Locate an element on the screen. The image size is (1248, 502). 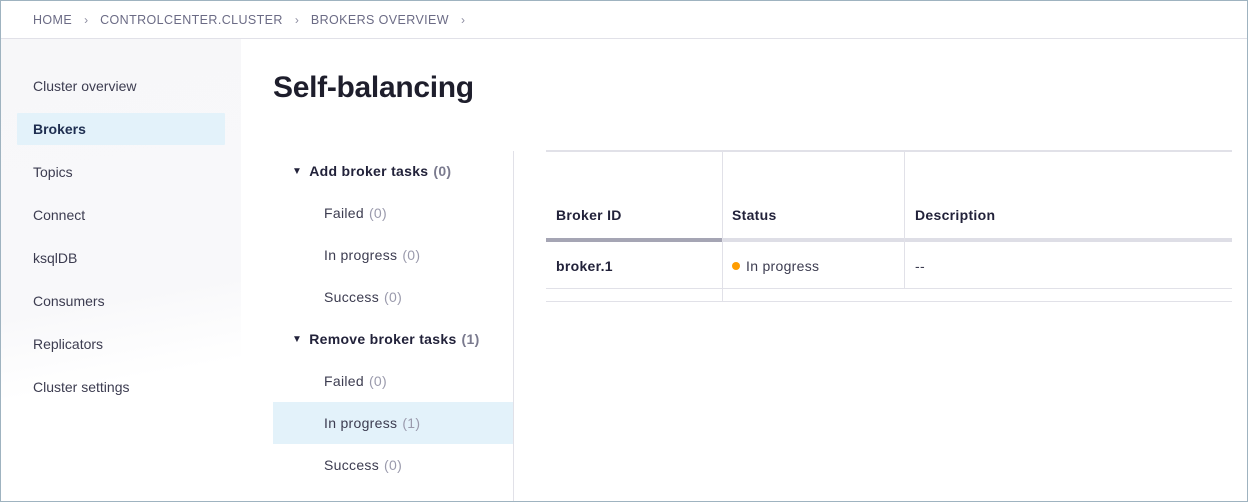
table-header: Broker ID Status Description is located at coordinates (889, 195).